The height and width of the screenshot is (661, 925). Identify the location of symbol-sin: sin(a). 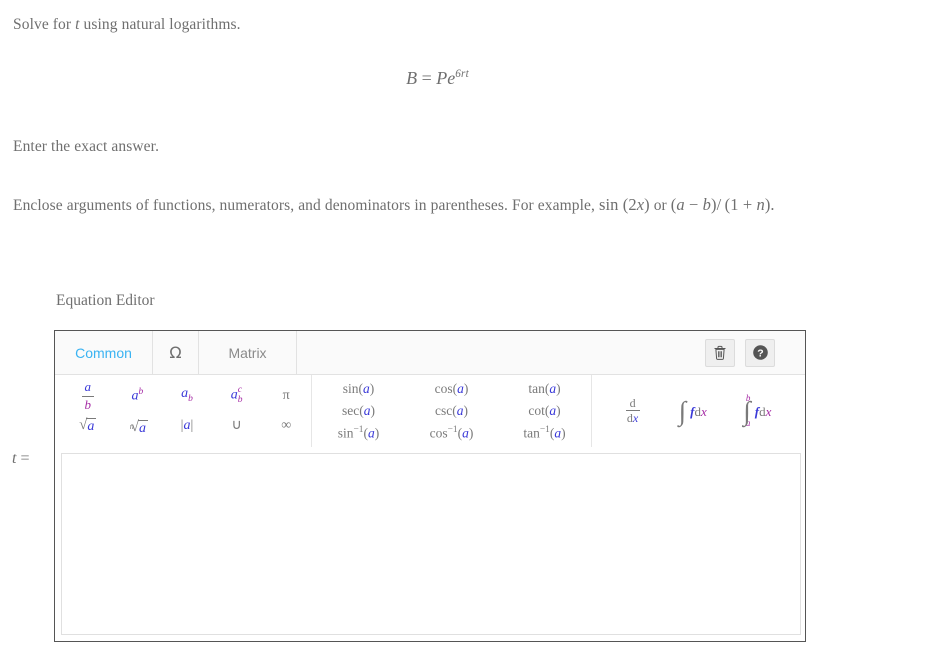
(359, 389).